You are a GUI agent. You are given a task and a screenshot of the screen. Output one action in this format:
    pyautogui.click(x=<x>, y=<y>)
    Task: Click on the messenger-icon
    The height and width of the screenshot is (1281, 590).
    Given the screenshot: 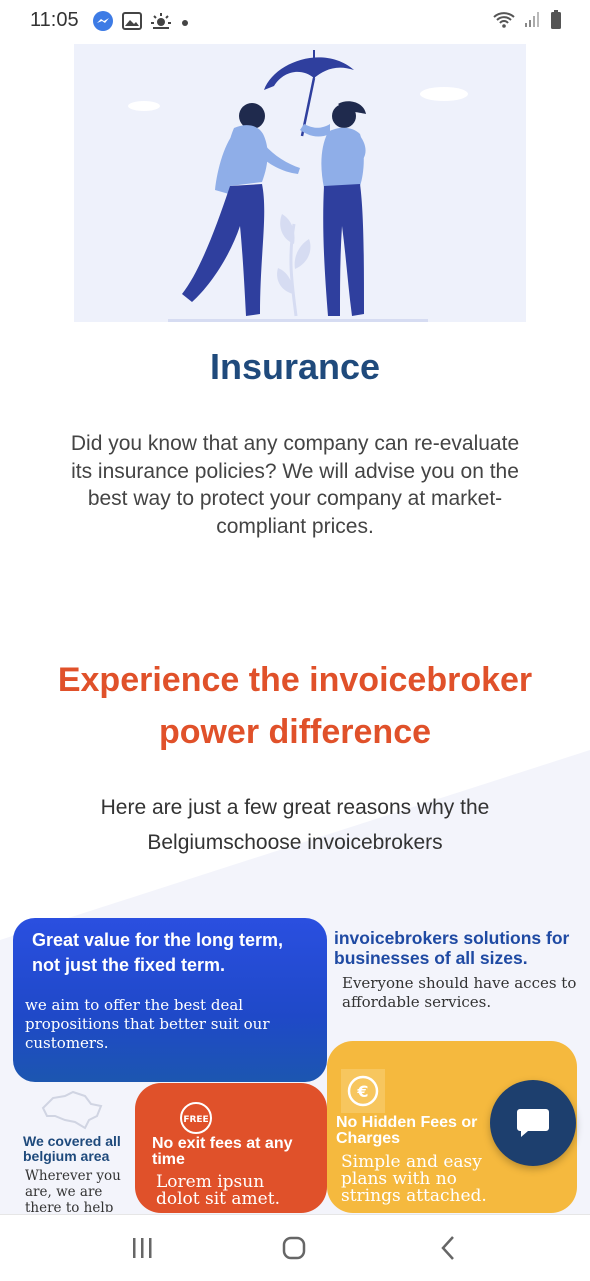 What is the action you would take?
    pyautogui.click(x=103, y=23)
    